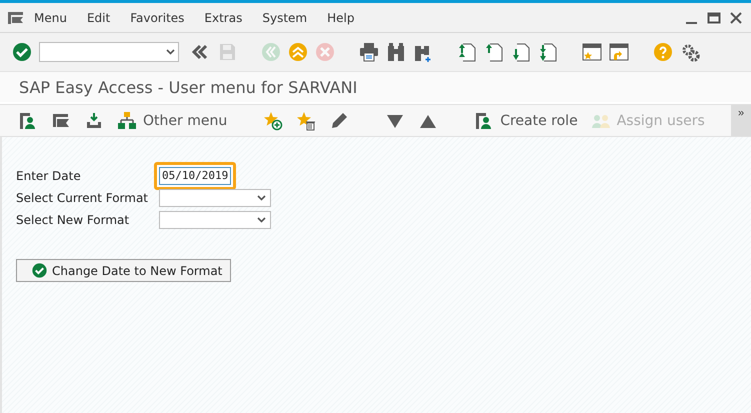 The height and width of the screenshot is (413, 751). What do you see at coordinates (467, 52) in the screenshot?
I see `page-arrows-icon` at bounding box center [467, 52].